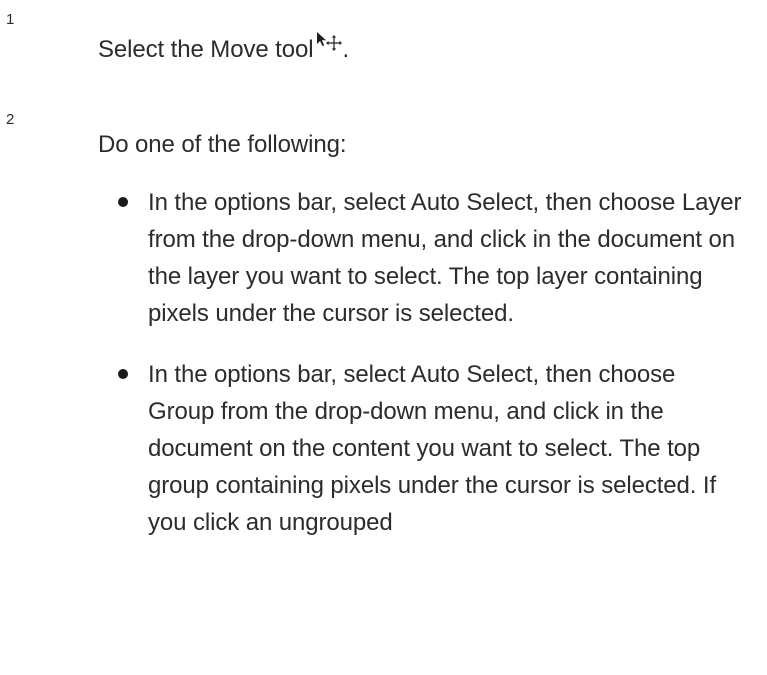 Image resolution: width=767 pixels, height=675 pixels. What do you see at coordinates (222, 144) in the screenshot?
I see `step-instruction: Do one of the following:` at bounding box center [222, 144].